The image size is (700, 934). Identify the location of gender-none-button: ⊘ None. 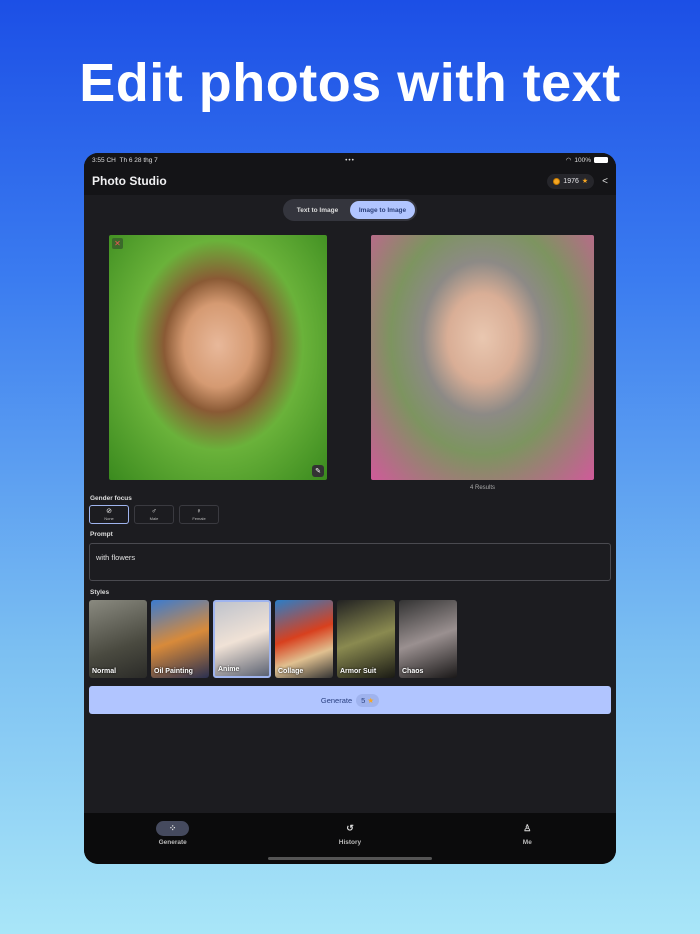
(109, 514).